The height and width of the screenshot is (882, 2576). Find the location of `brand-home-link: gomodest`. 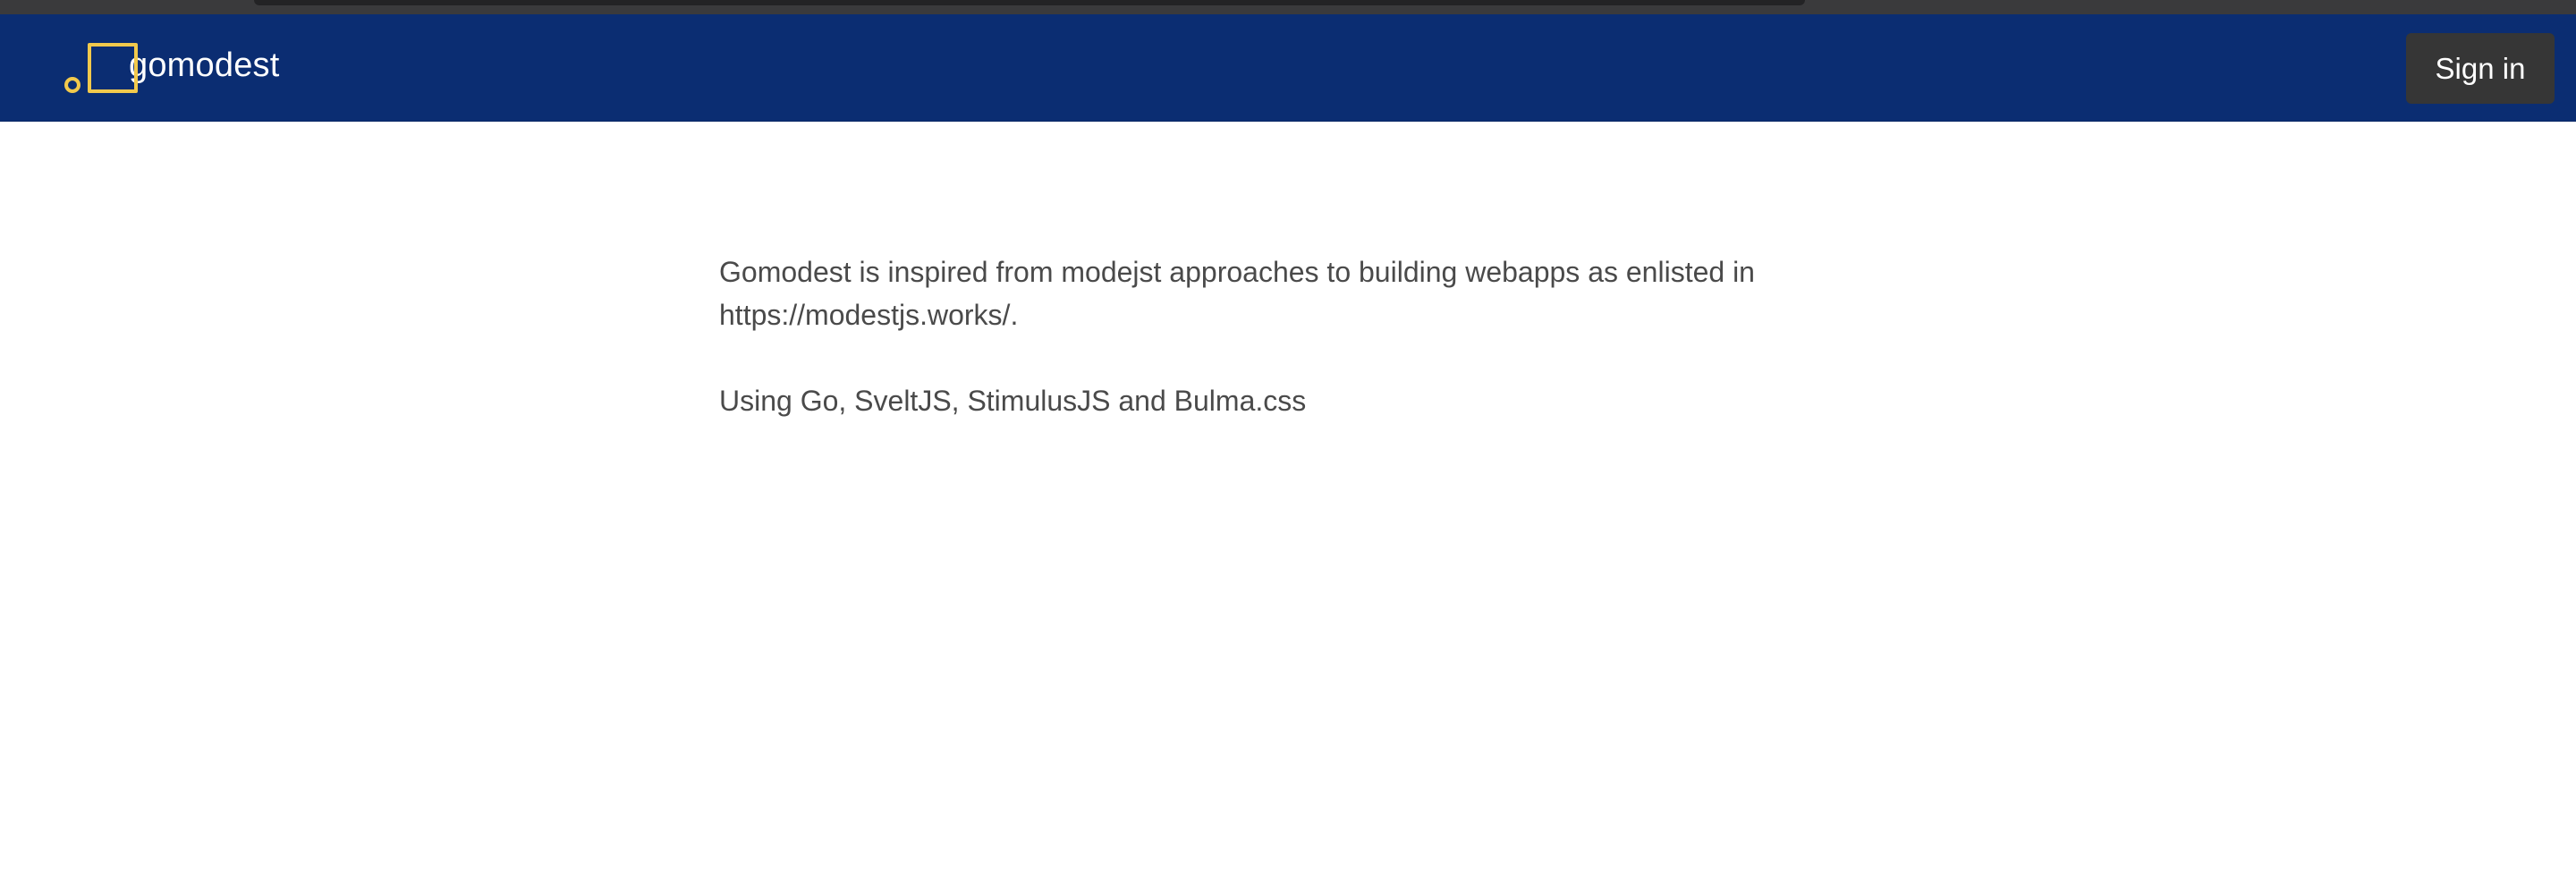

brand-home-link: gomodest is located at coordinates (171, 75).